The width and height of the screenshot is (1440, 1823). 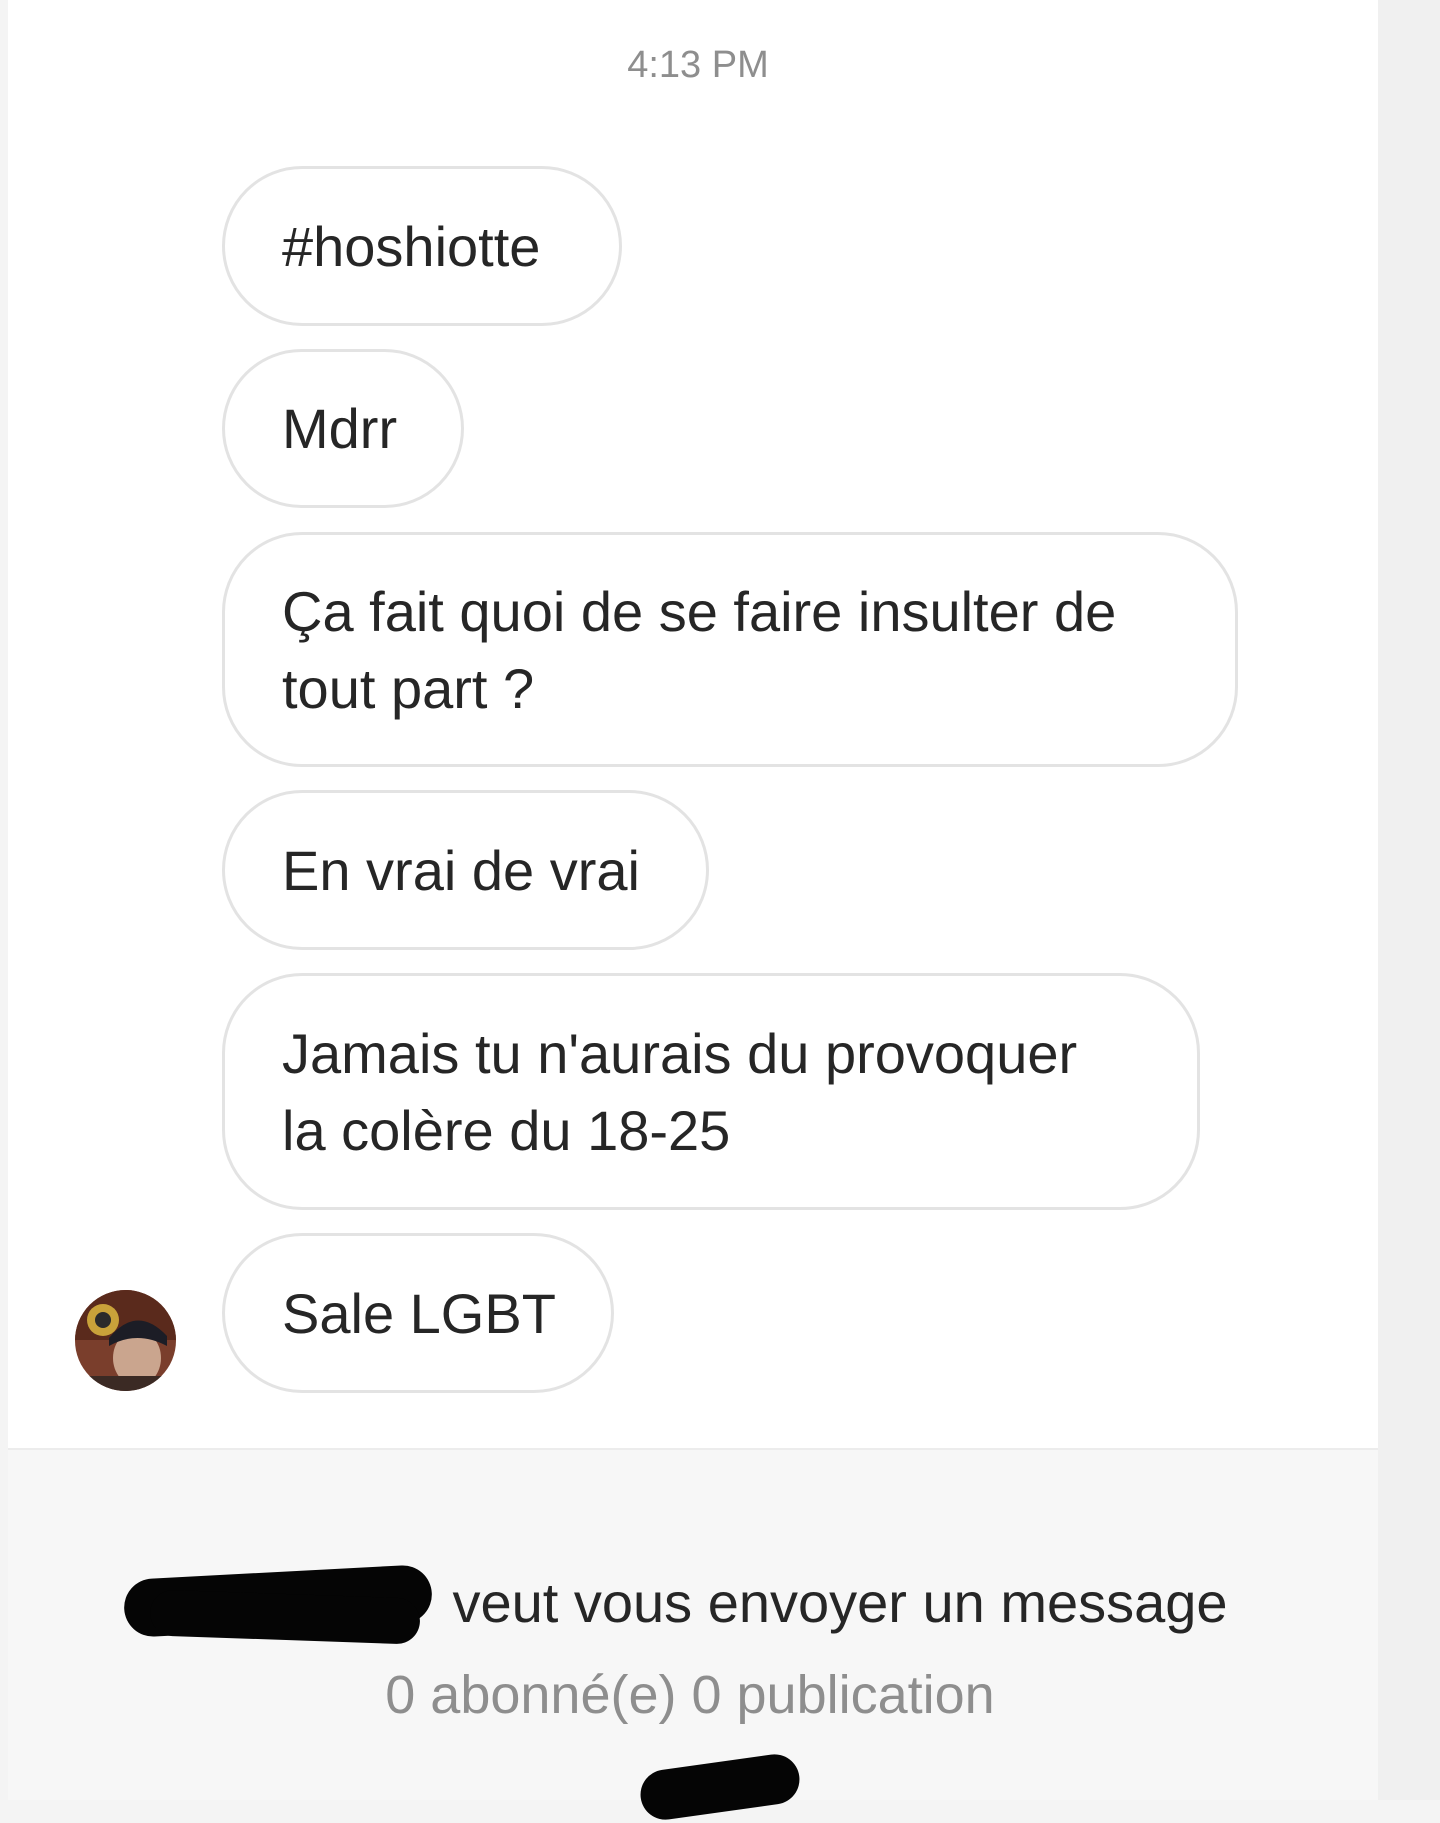 What do you see at coordinates (698, 65) in the screenshot?
I see `message-timestamp: 4:13 PM` at bounding box center [698, 65].